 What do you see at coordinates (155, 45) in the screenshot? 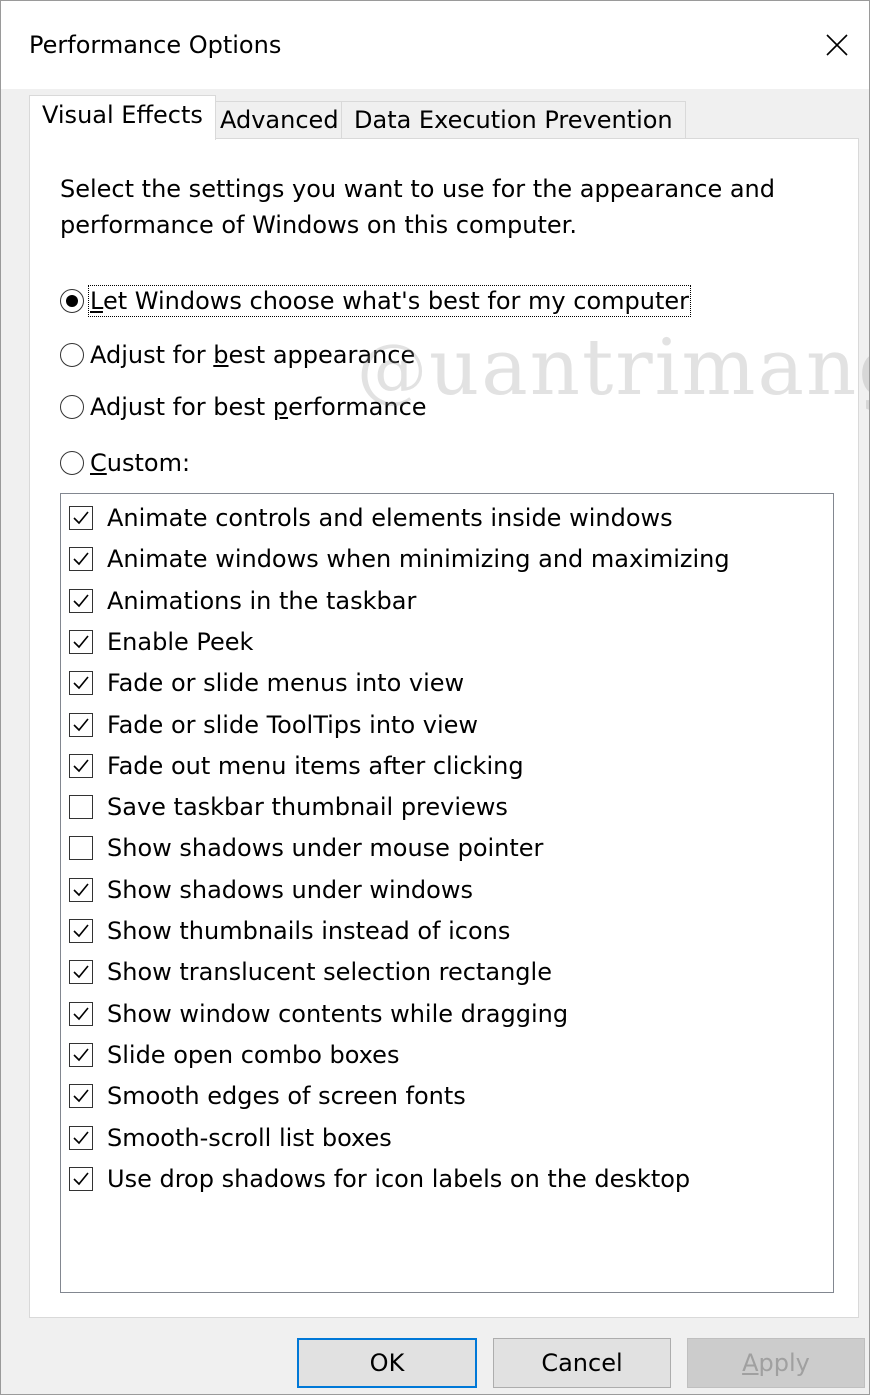
I see `window-title: Performance Options` at bounding box center [155, 45].